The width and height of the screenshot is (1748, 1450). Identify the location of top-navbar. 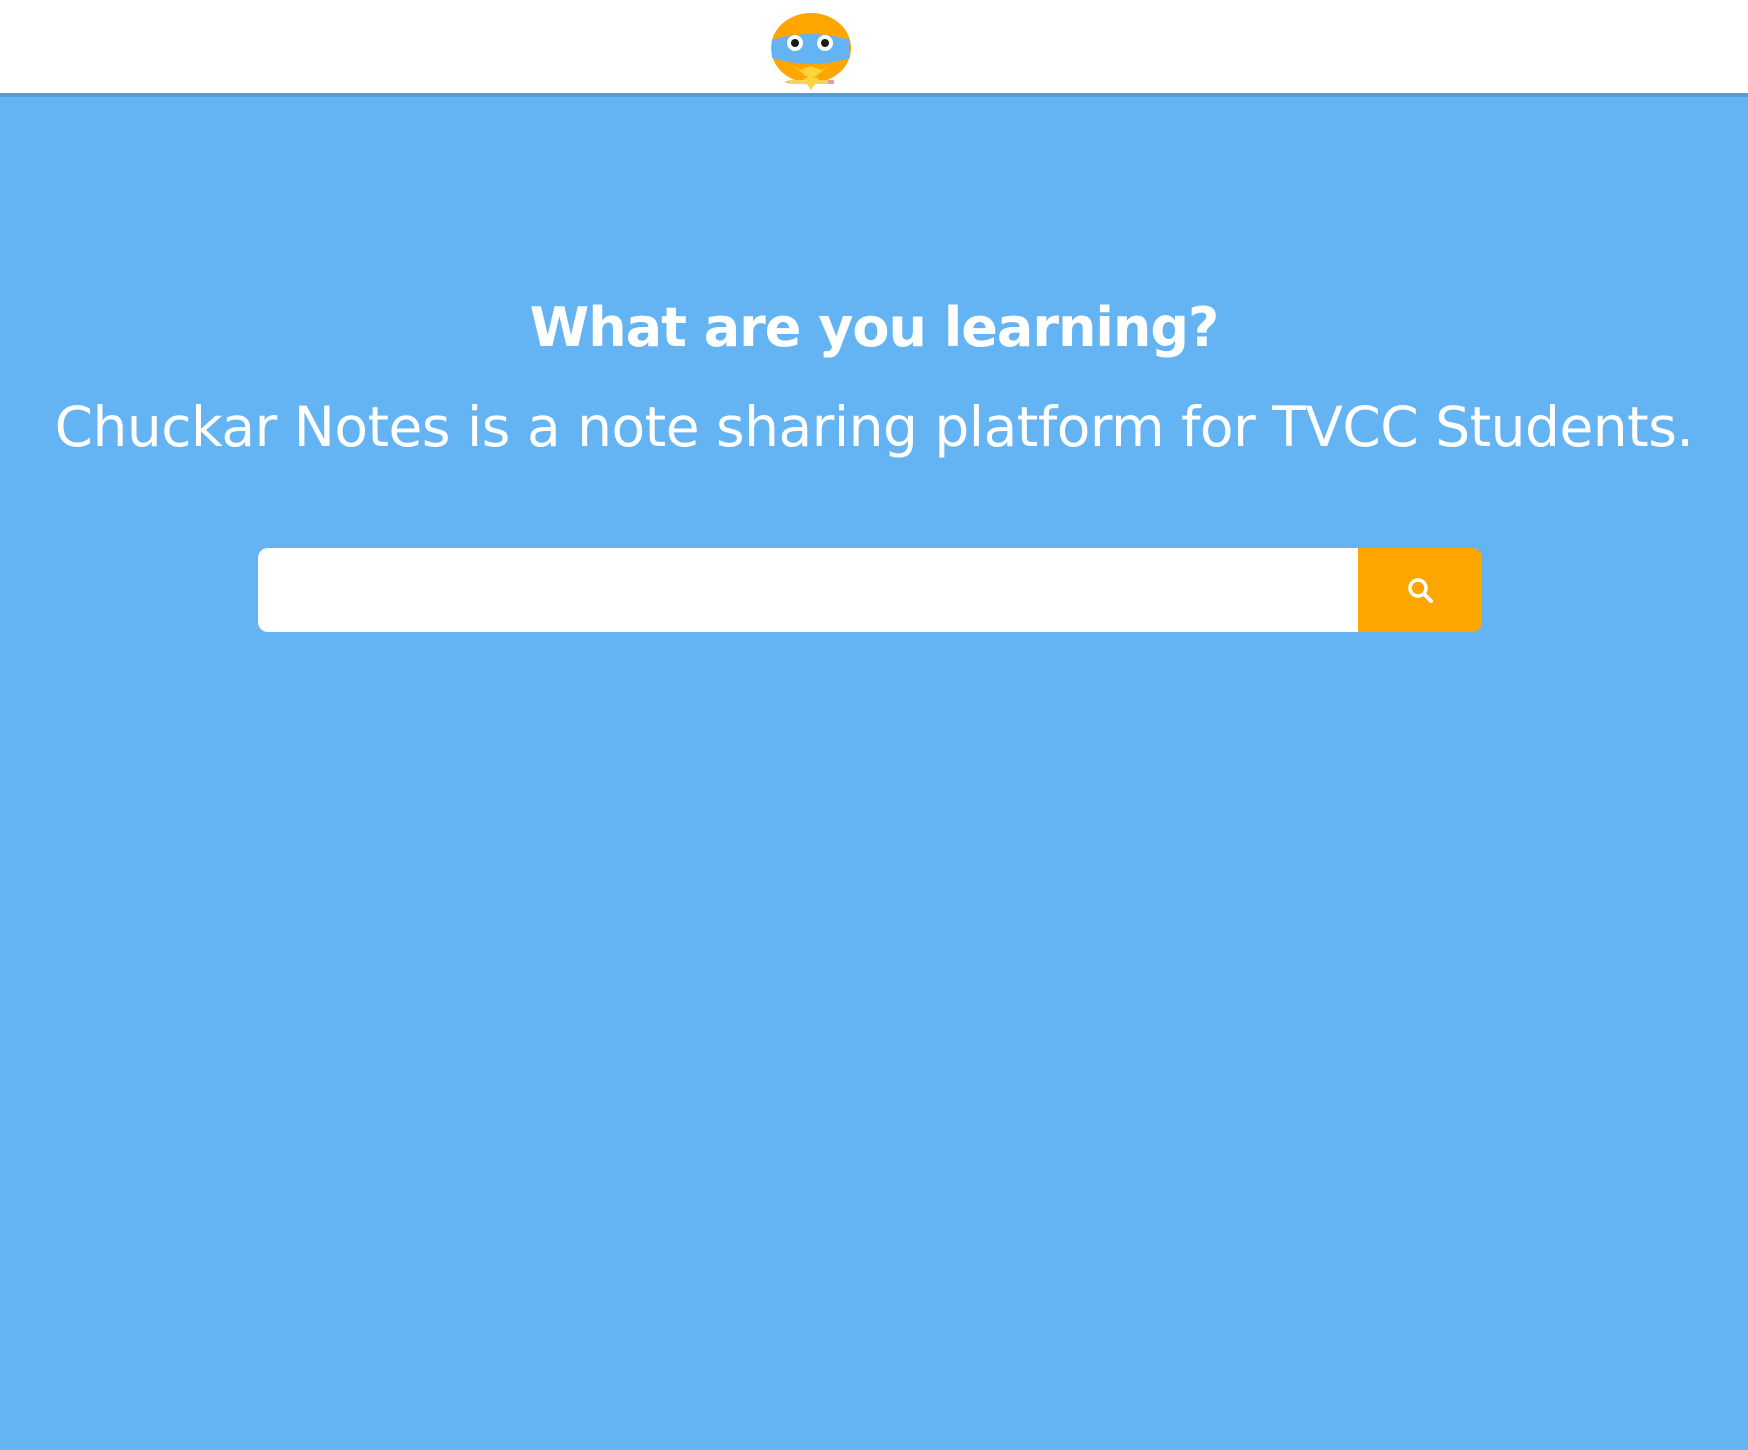
(874, 48).